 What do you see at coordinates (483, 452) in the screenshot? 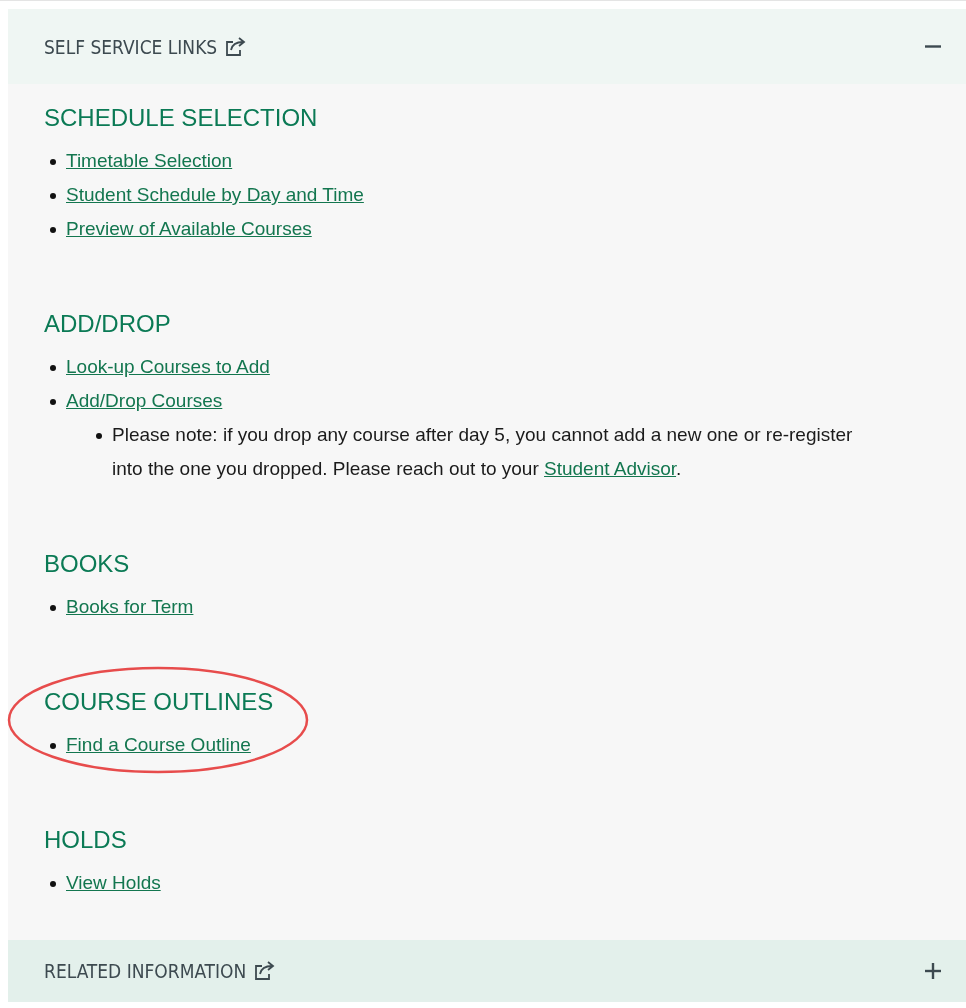
I see `note-text: Please note: if you drop any course after day 5, you cannot add a new one or re-register into the one you dropped. Please reach out to your Student Advisor.` at bounding box center [483, 452].